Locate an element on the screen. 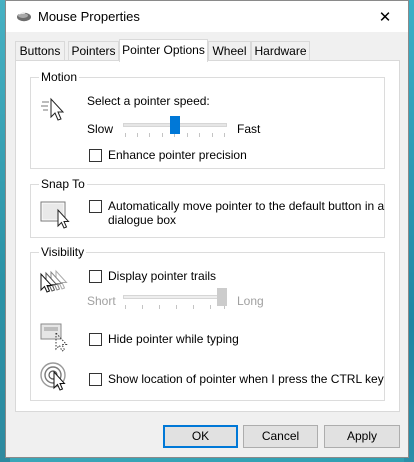 The height and width of the screenshot is (462, 414). pointer-speed-slider-thumb is located at coordinates (175, 125).